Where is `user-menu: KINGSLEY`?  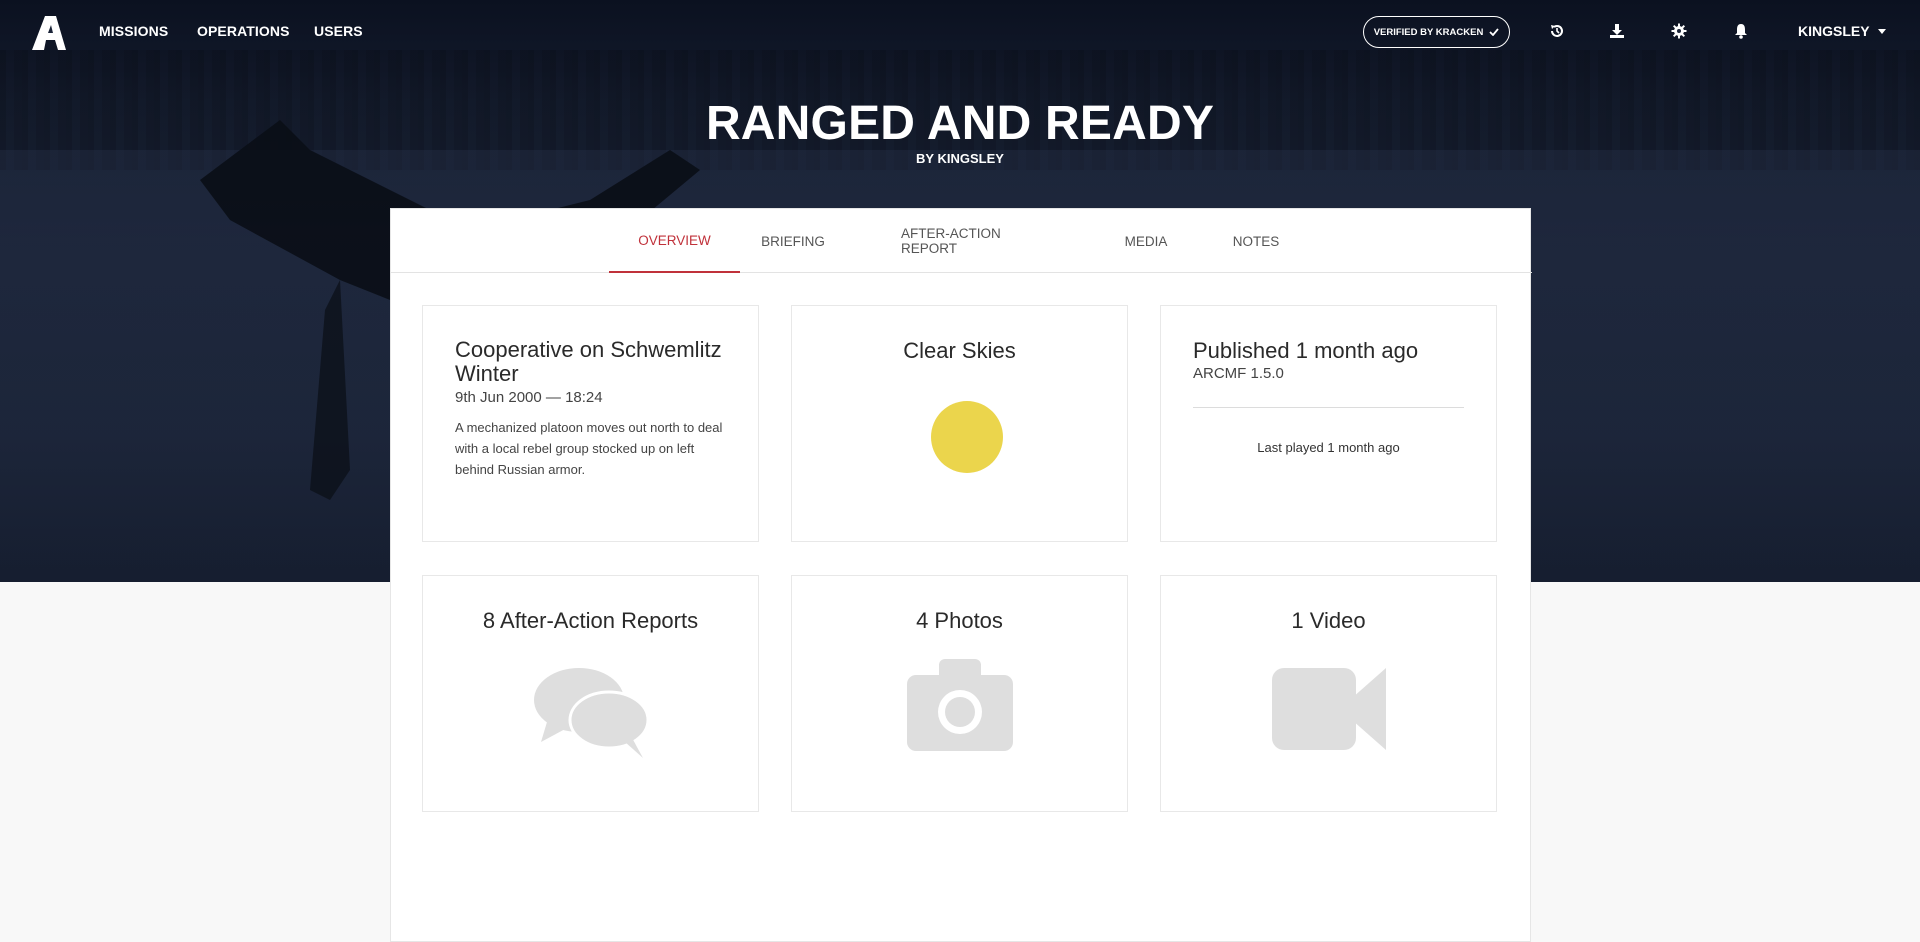
user-menu: KINGSLEY is located at coordinates (1842, 31).